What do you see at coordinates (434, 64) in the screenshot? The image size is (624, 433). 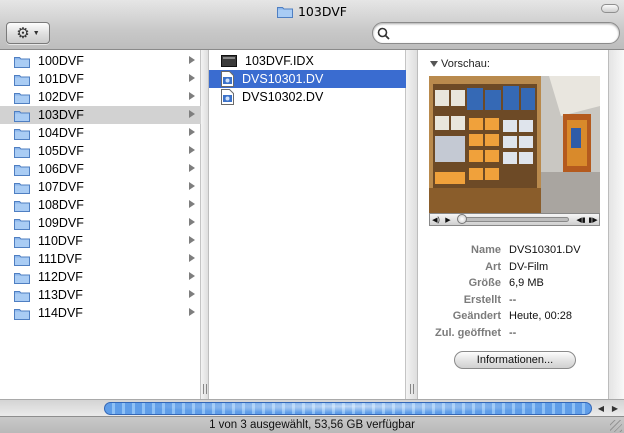 I see `disclosure-triangle-icon` at bounding box center [434, 64].